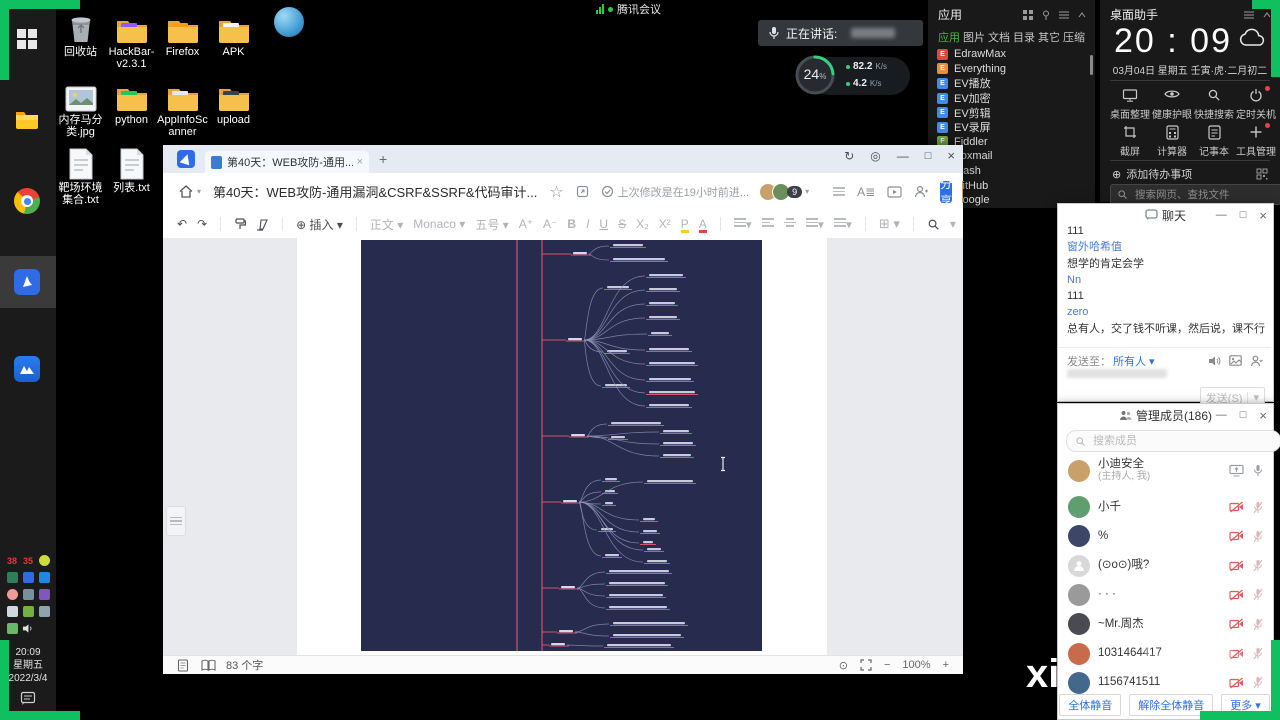  I want to click on desktop-icon: upload, so click(233, 102).